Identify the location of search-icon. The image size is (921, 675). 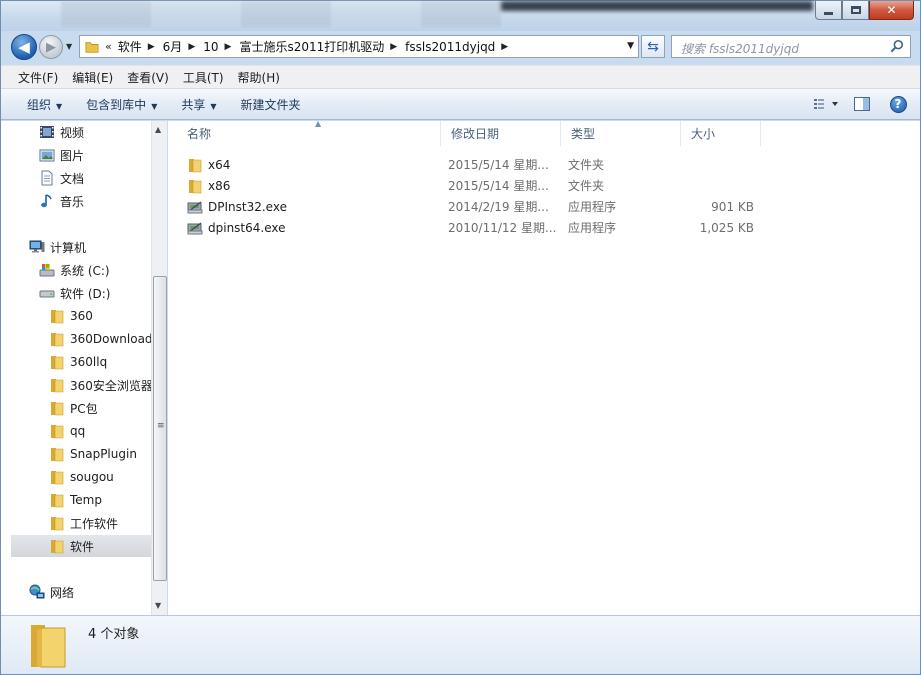
(897, 46).